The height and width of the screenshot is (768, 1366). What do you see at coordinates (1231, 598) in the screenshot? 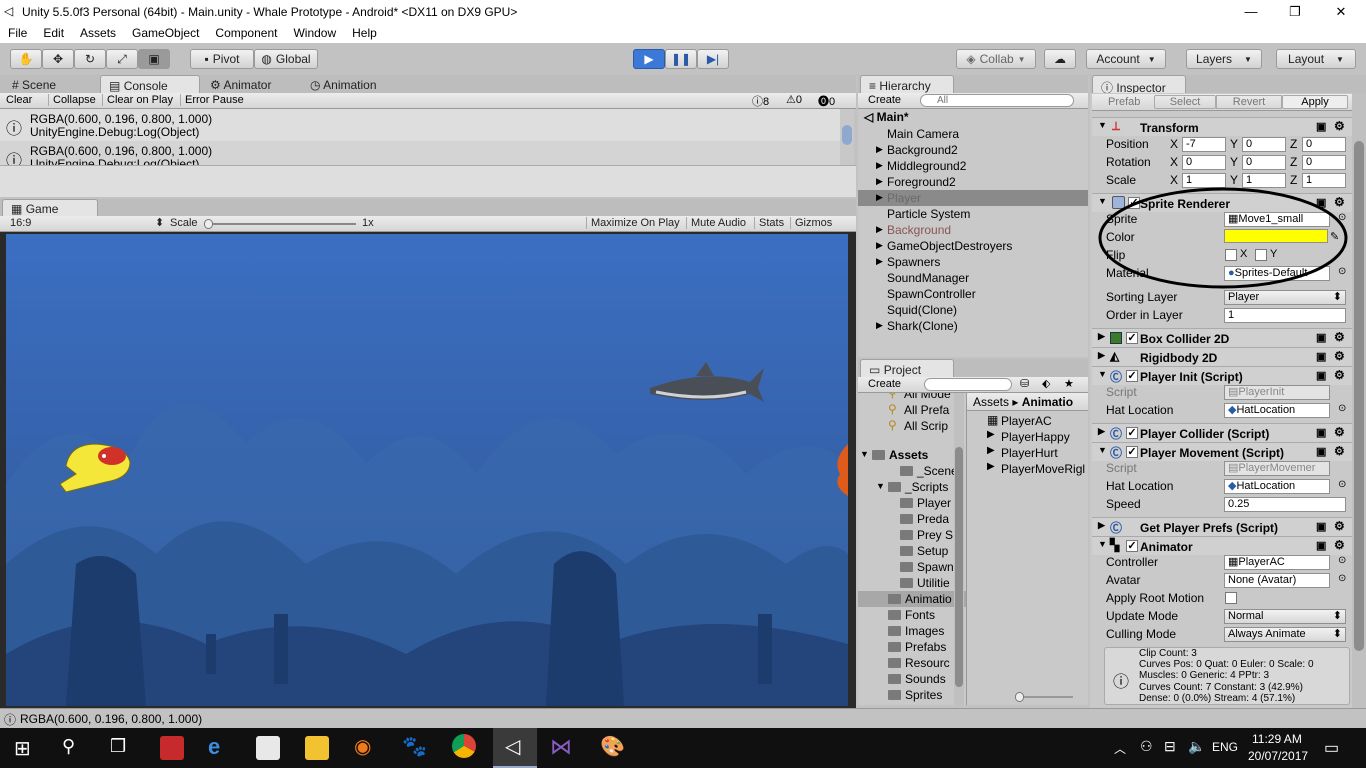
I see `apply-root-motion-checkbox` at bounding box center [1231, 598].